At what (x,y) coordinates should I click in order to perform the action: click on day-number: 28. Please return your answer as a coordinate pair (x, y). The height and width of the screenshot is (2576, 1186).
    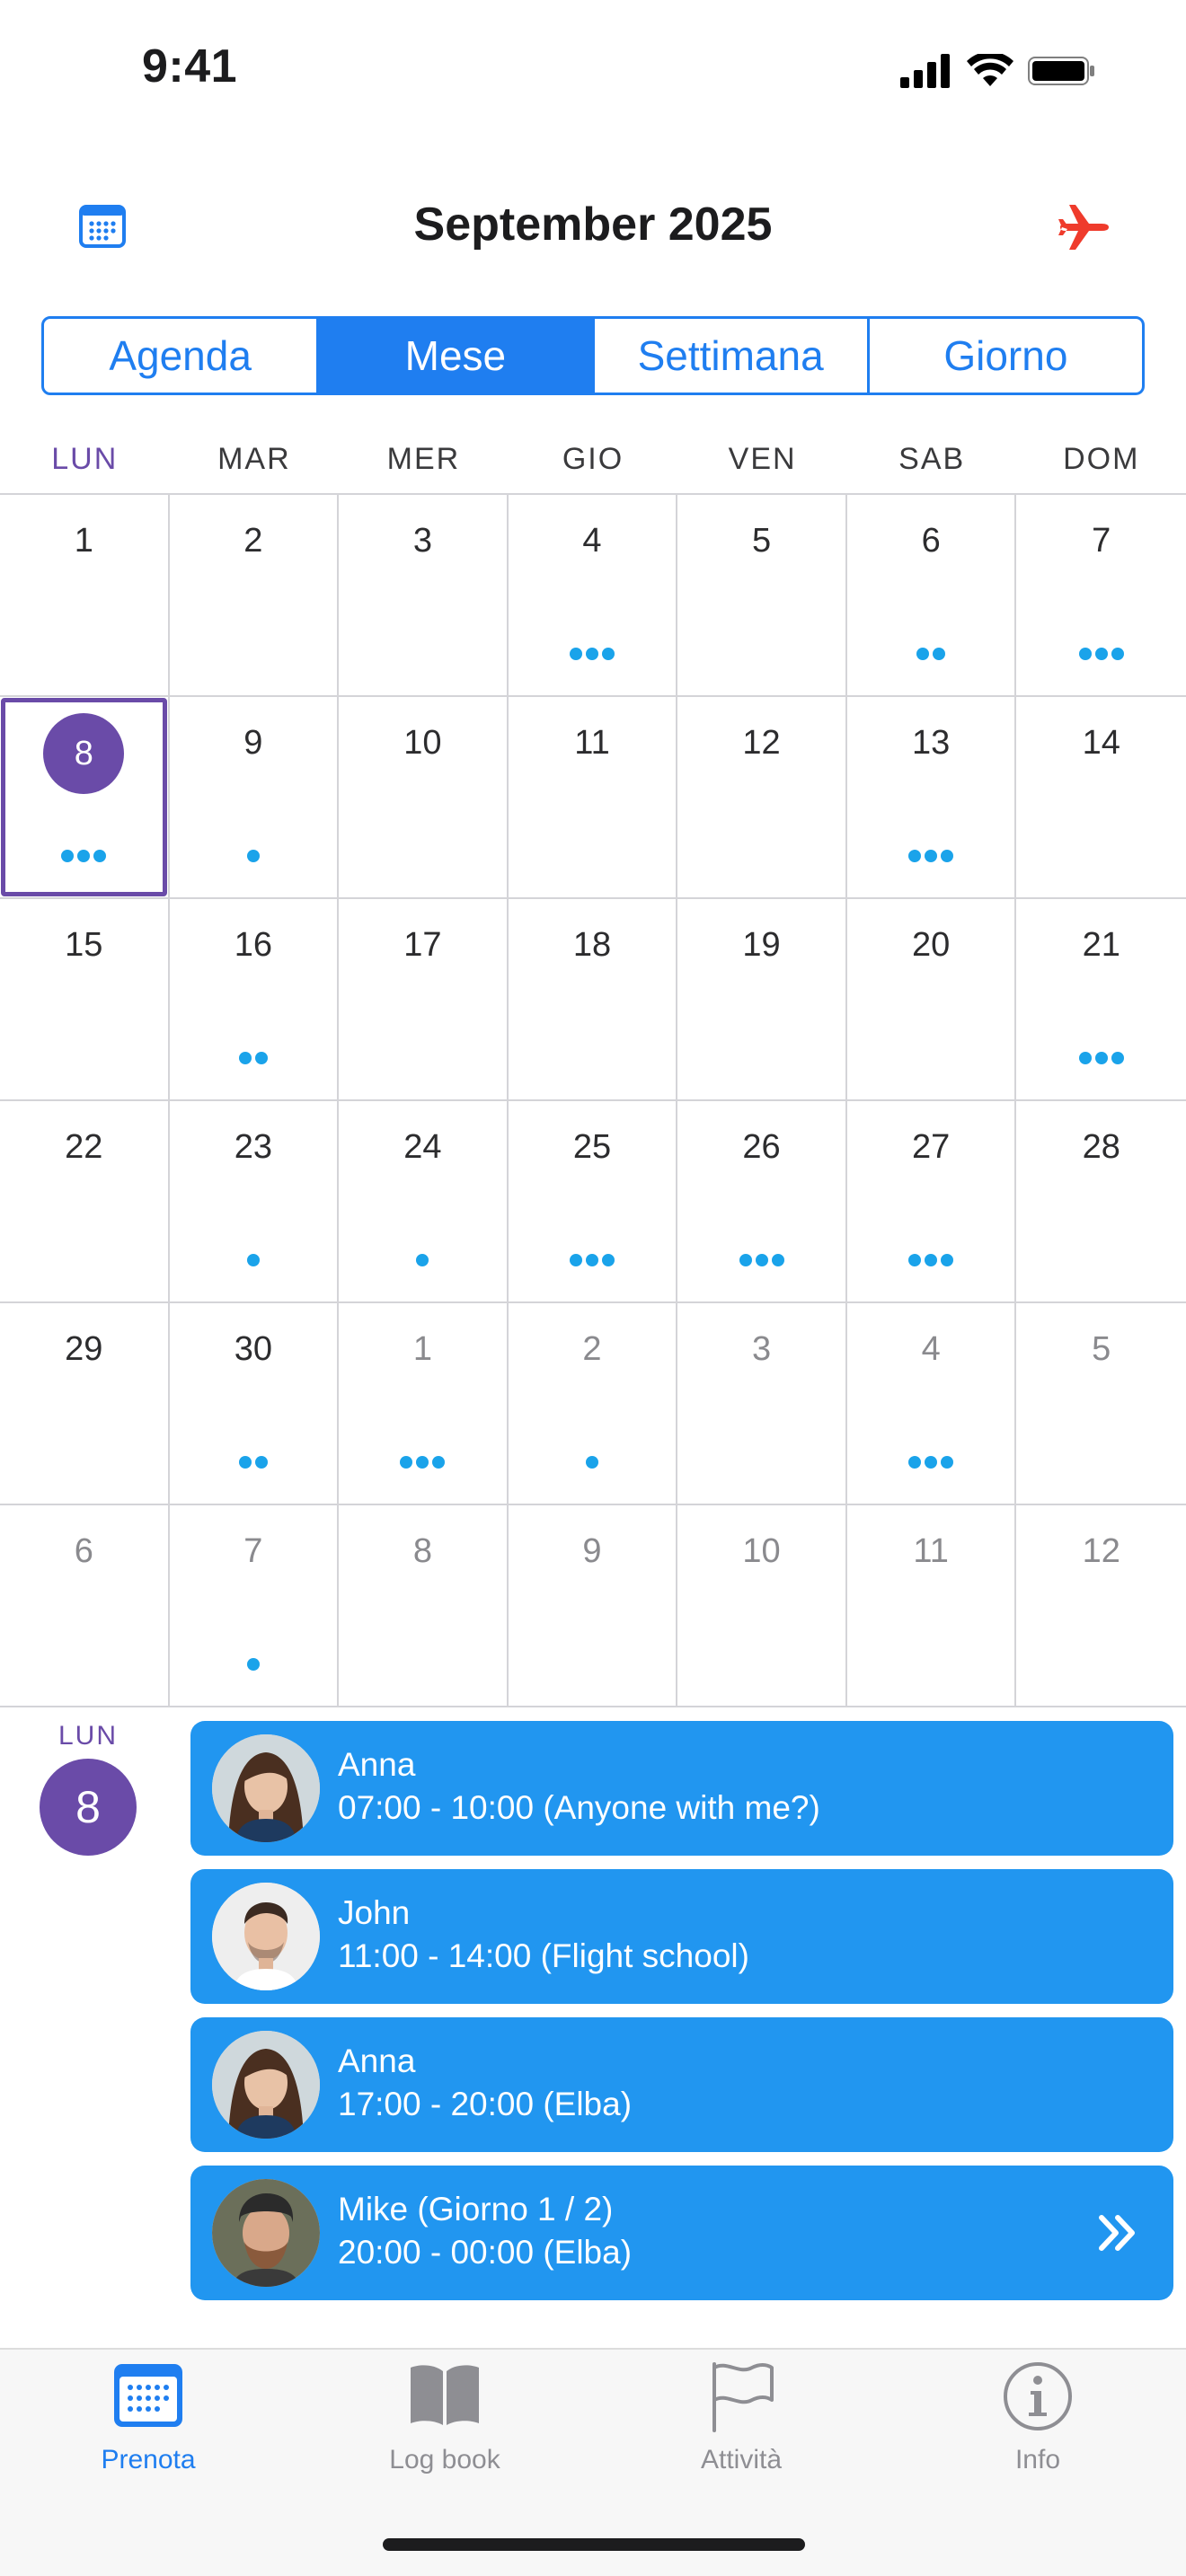
    Looking at the image, I should click on (1101, 1147).